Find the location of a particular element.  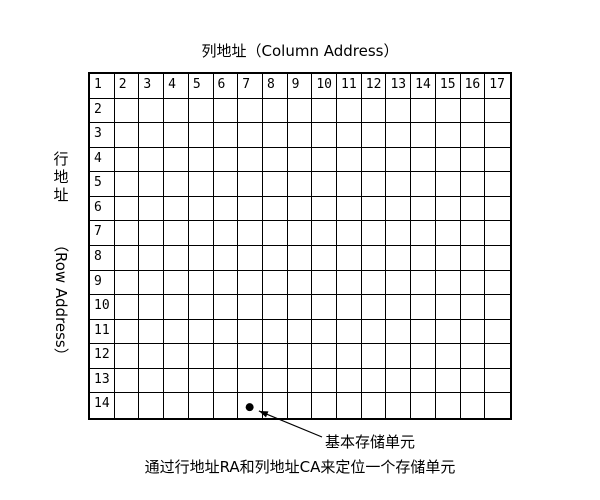

column-number: 5 is located at coordinates (201, 86).